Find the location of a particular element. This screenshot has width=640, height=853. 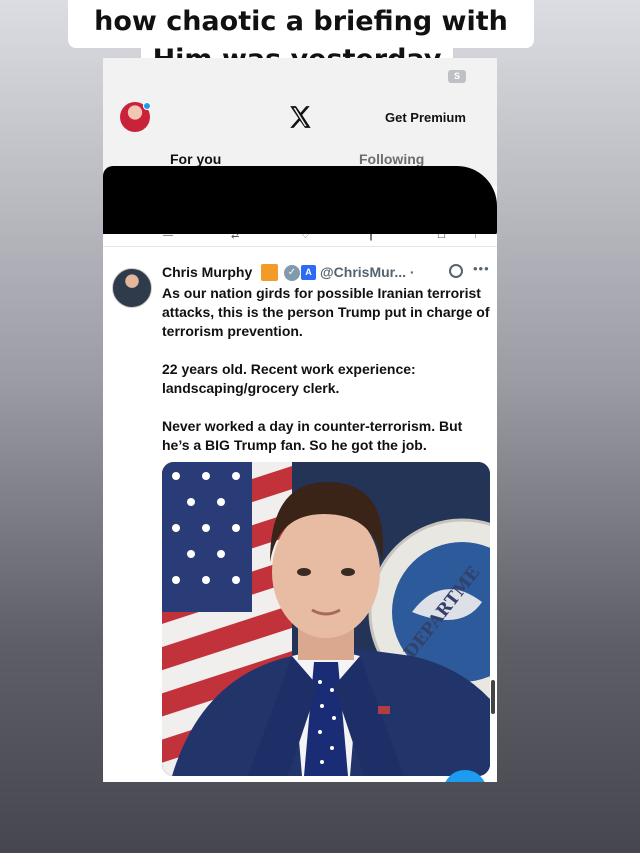

flag-emoji-icon is located at coordinates (269, 272).